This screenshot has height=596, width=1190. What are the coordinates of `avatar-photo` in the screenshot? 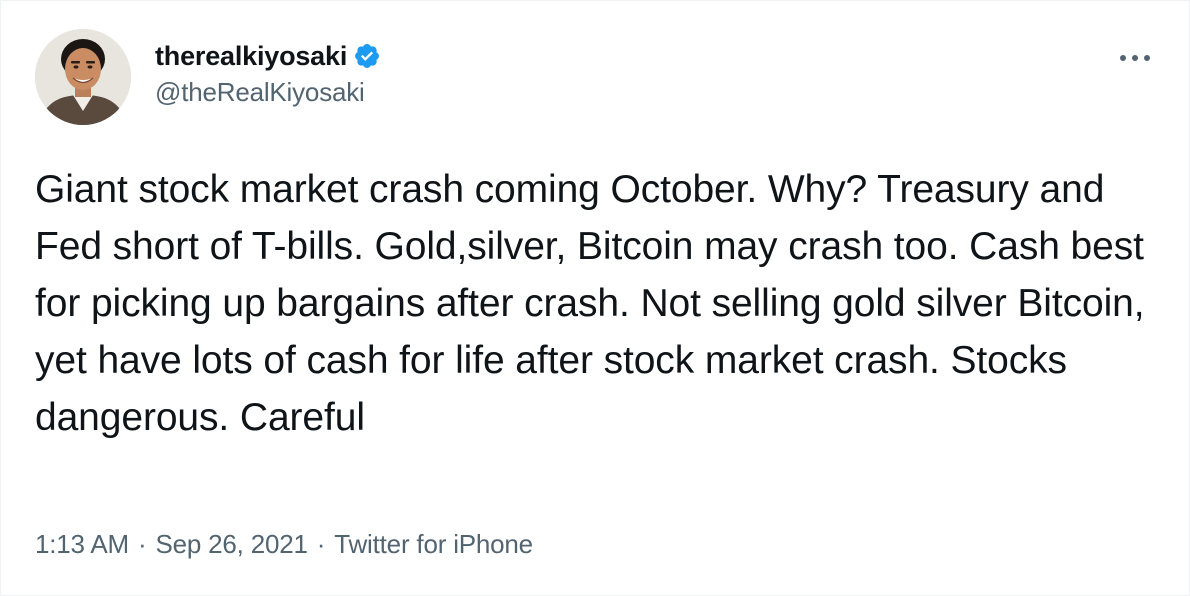 It's located at (83, 77).